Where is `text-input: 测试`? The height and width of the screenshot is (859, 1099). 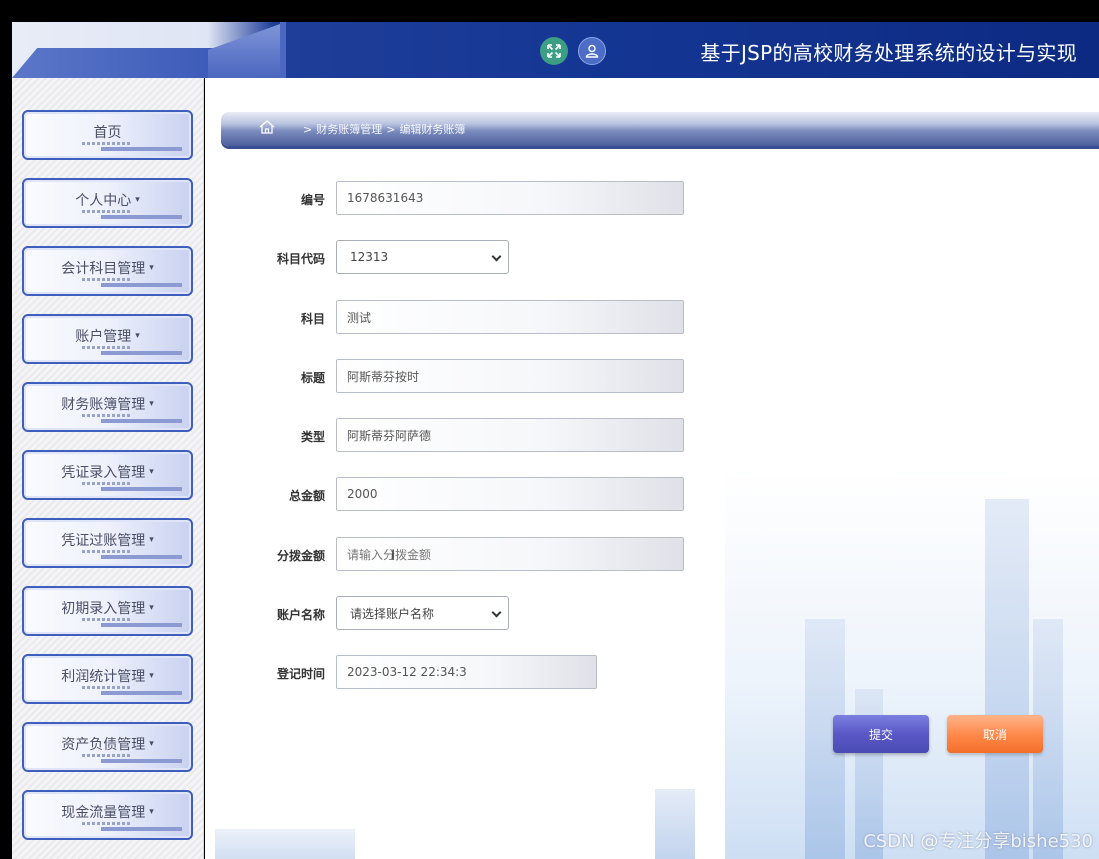
text-input: 测试 is located at coordinates (510, 317).